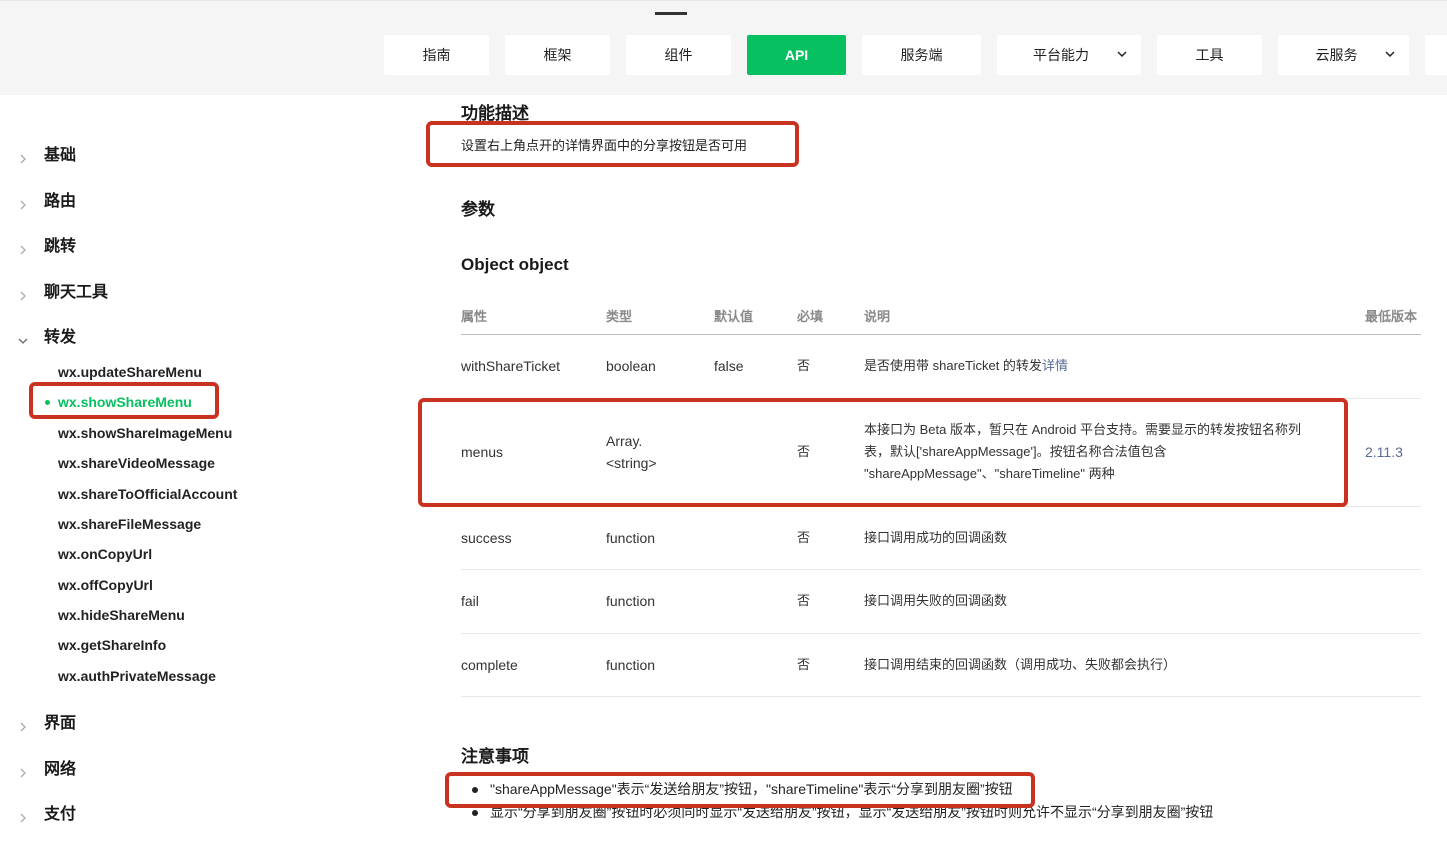 This screenshot has width=1447, height=849. I want to click on table-header-default: 默认值, so click(734, 316).